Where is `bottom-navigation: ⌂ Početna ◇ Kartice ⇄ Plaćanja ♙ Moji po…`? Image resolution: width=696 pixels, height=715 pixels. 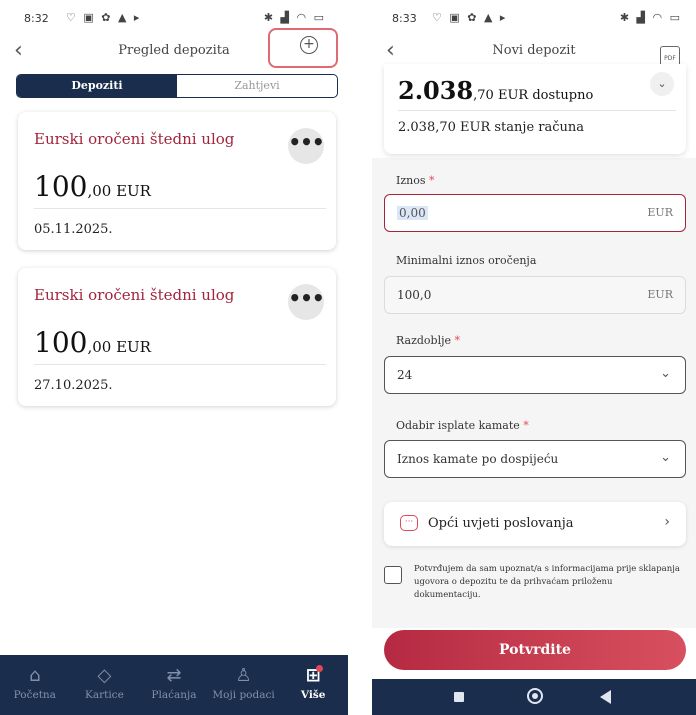 bottom-navigation: ⌂ Početna ◇ Kartice ⇄ Plaćanja ♙ Moji po… is located at coordinates (174, 685).